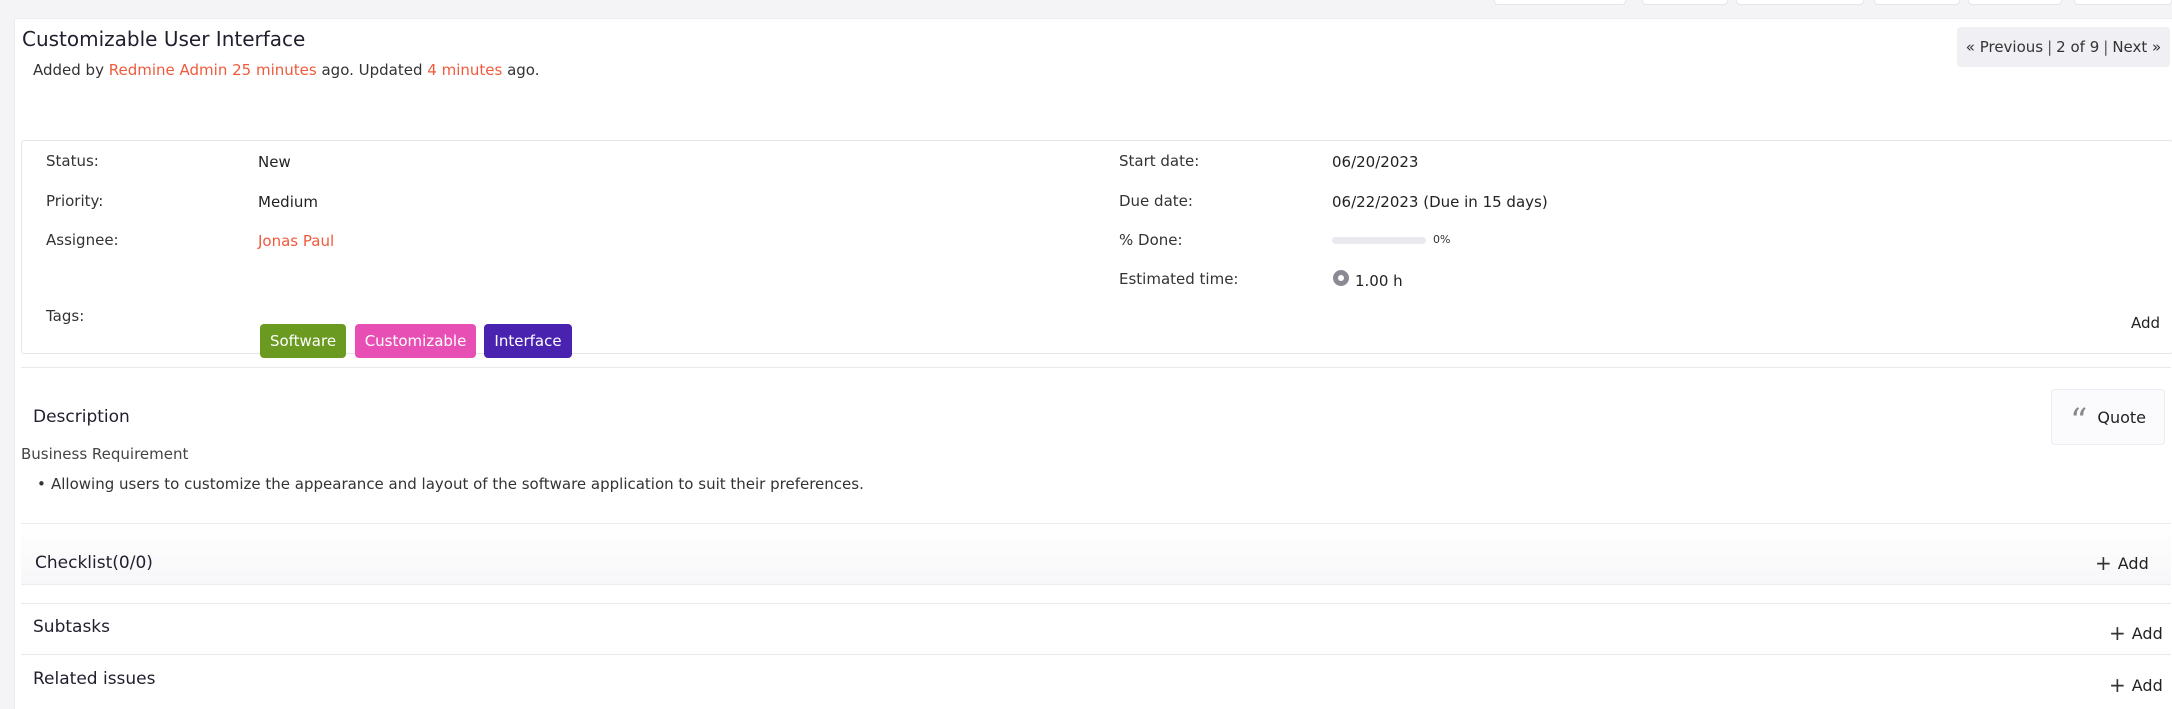  Describe the element at coordinates (72, 161) in the screenshot. I see `status-label: Status:` at that location.